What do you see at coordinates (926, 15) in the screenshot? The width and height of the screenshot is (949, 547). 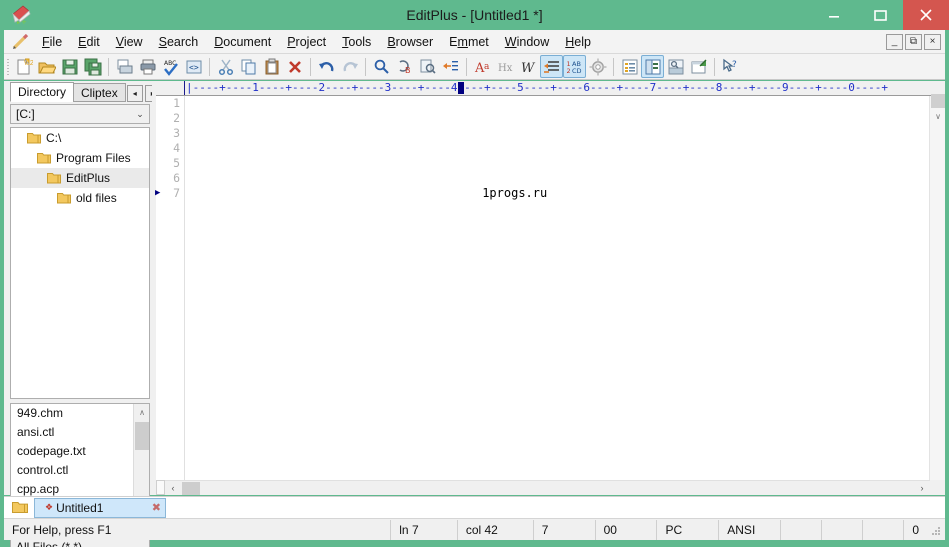 I see `window-close-button` at bounding box center [926, 15].